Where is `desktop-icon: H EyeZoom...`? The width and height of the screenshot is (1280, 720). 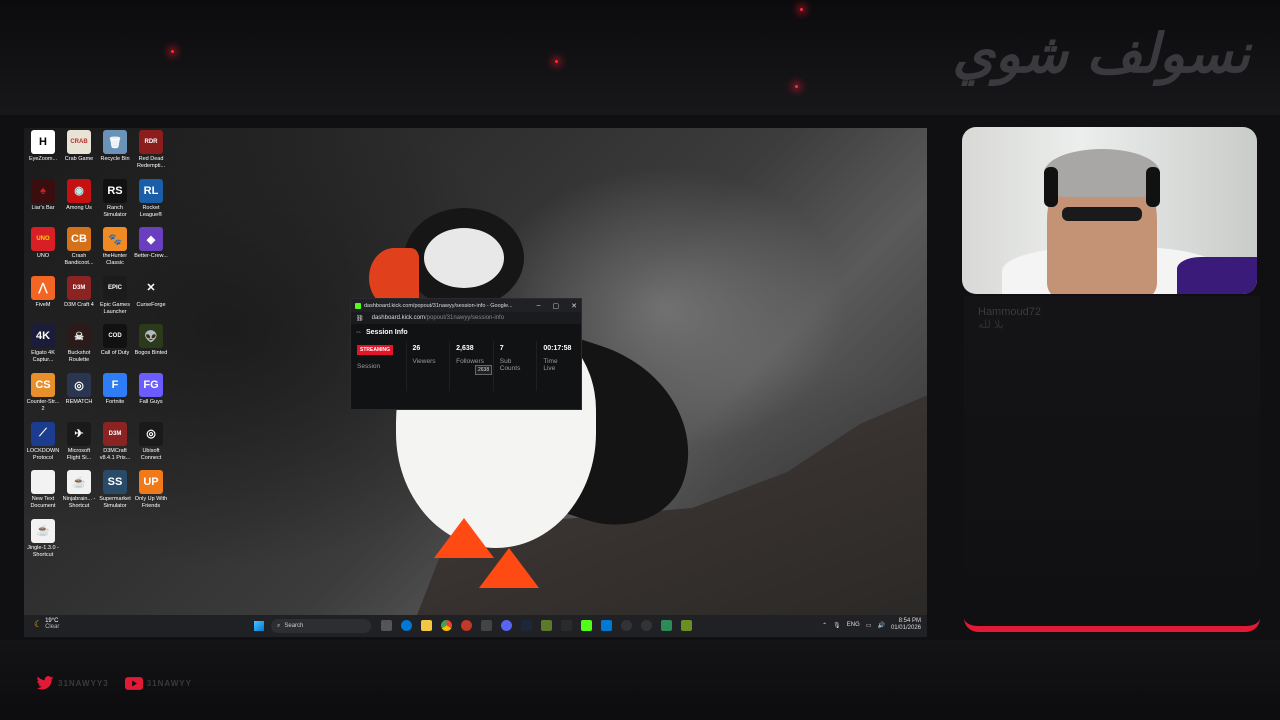
desktop-icon: H EyeZoom... is located at coordinates (43, 146).